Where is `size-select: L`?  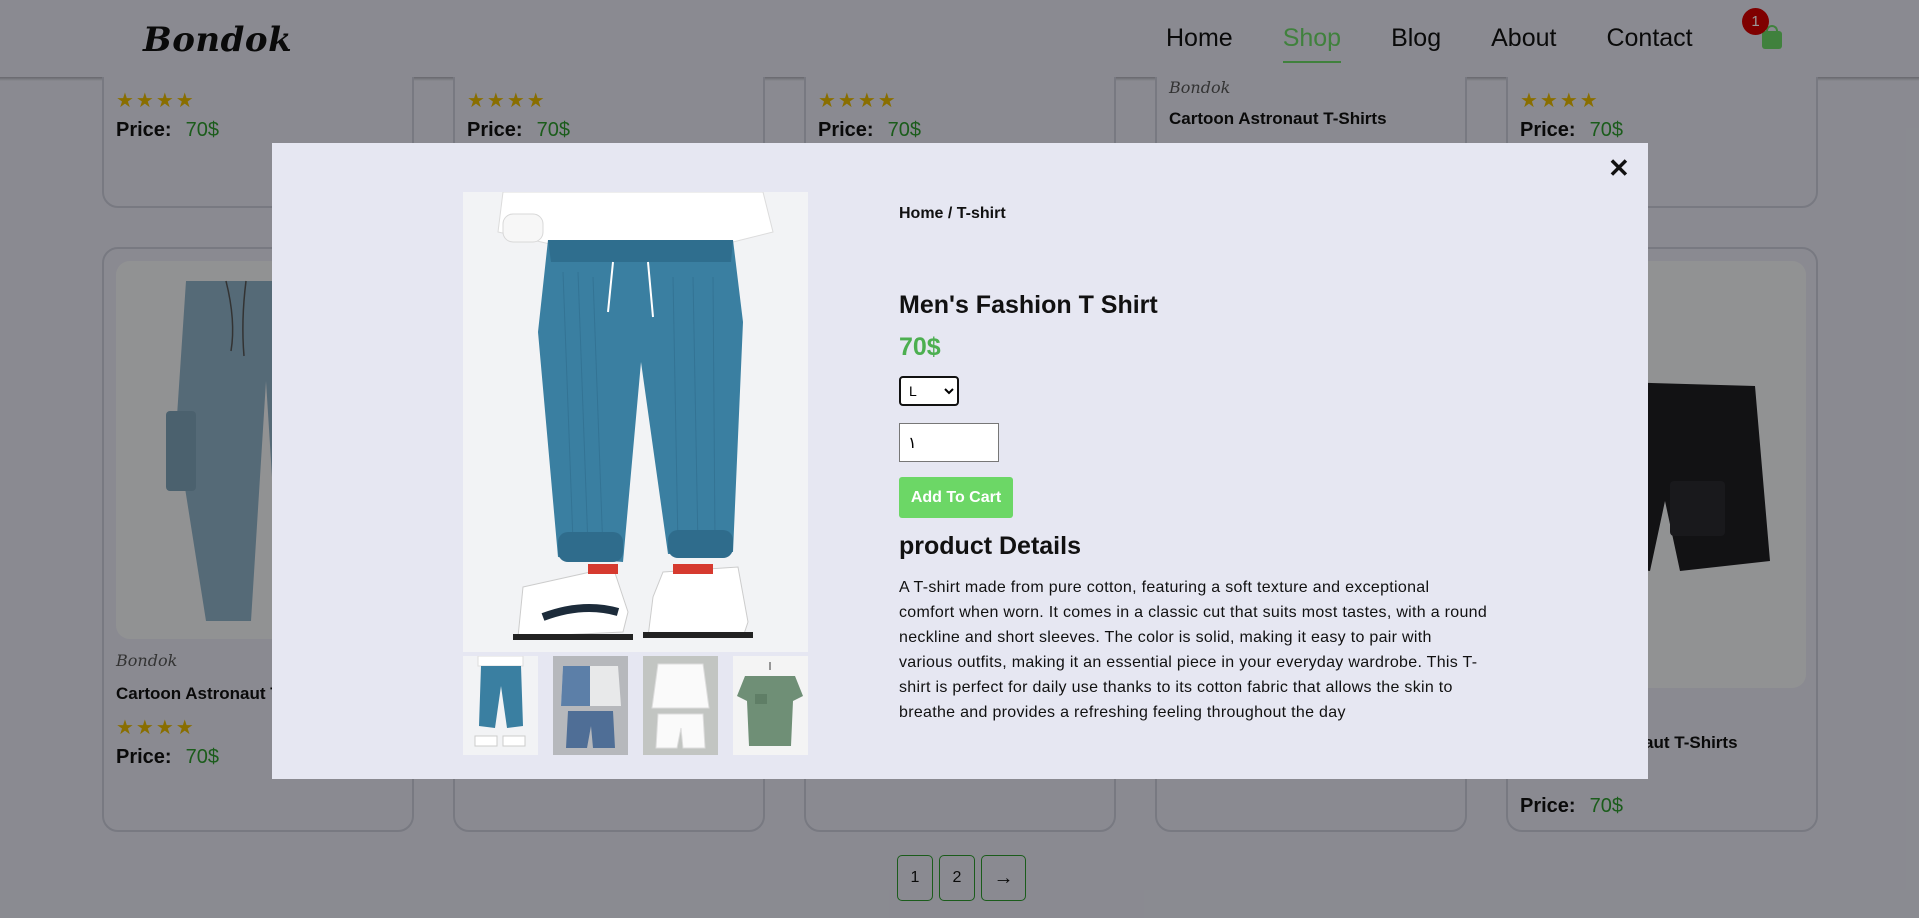 size-select: L is located at coordinates (929, 391).